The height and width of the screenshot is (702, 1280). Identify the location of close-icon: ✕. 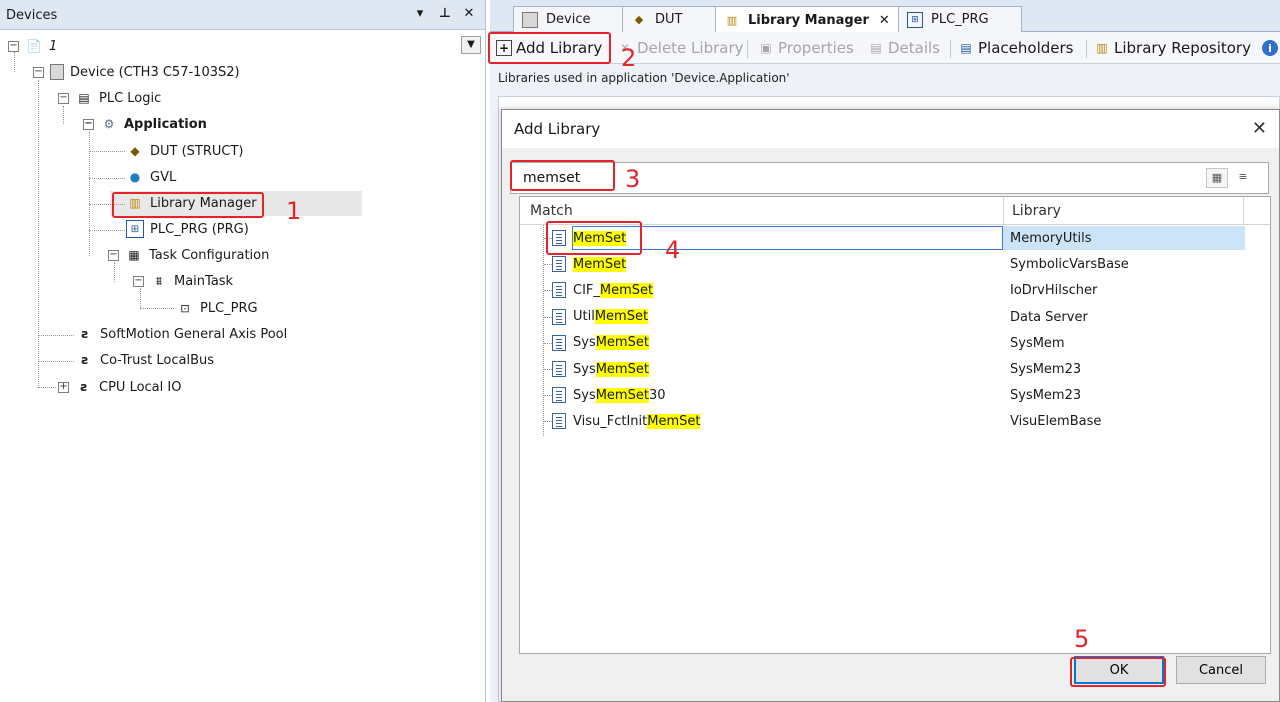
(1259, 128).